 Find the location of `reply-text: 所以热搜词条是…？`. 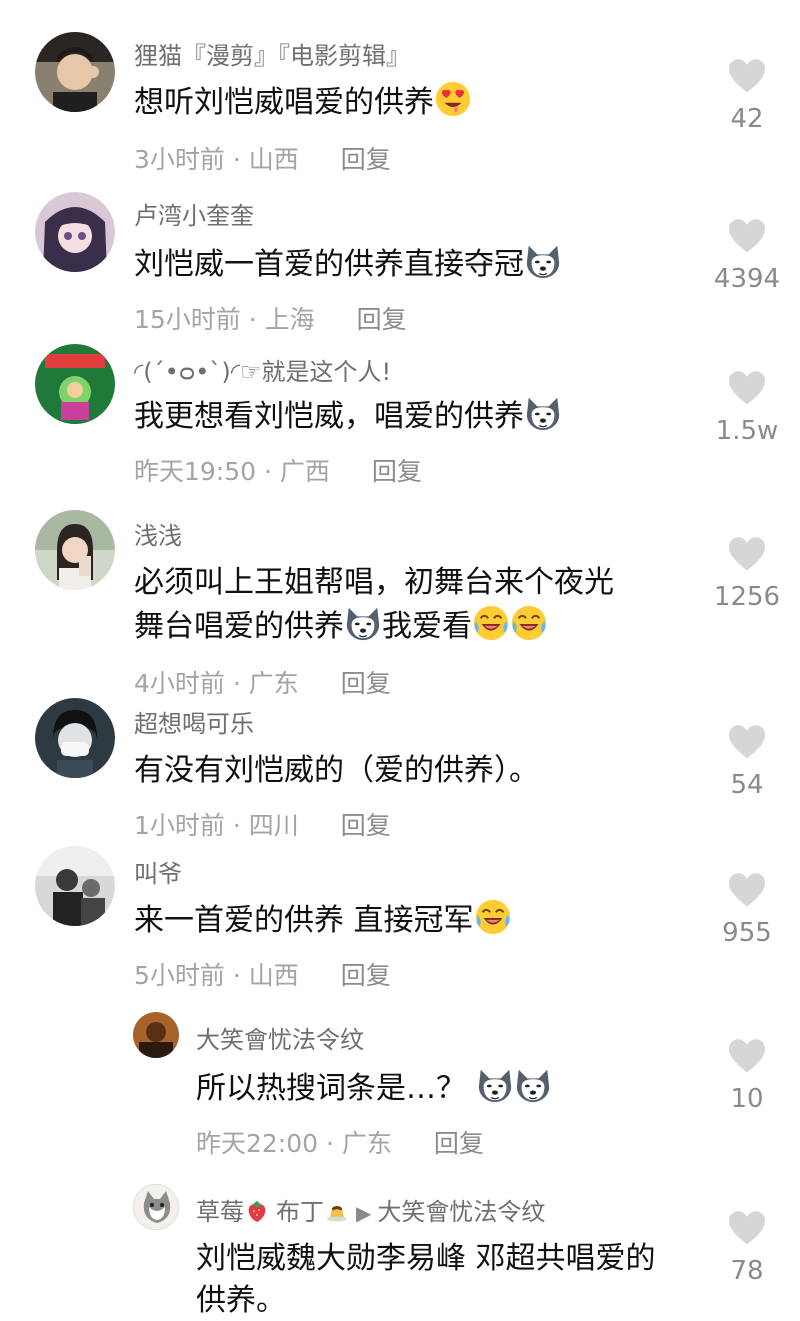

reply-text: 所以热搜词条是…？ is located at coordinates (374, 1088).